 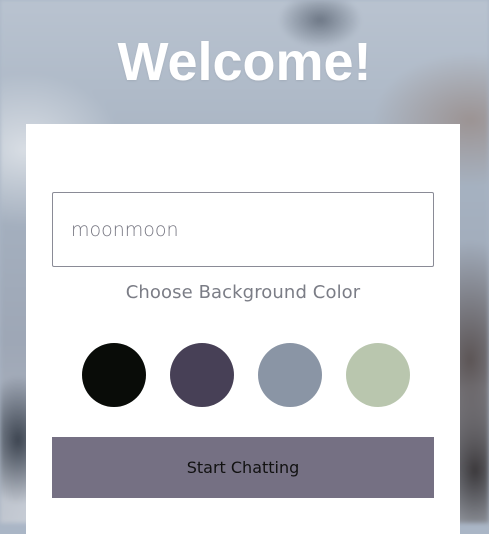 I want to click on name-input, so click(x=243, y=229).